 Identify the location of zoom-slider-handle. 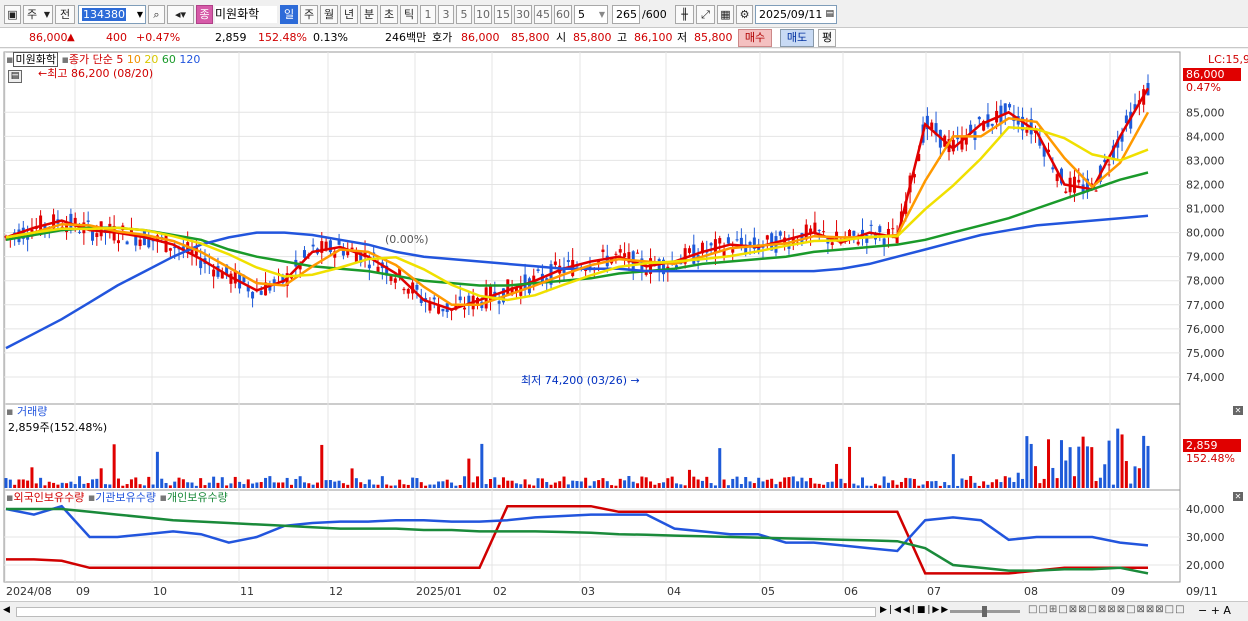
(984, 611).